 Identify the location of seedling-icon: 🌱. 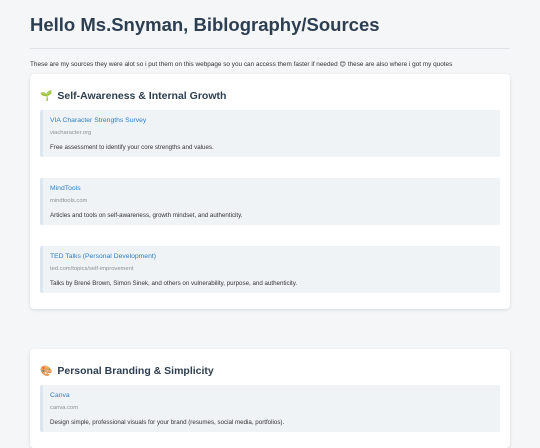
(46, 96).